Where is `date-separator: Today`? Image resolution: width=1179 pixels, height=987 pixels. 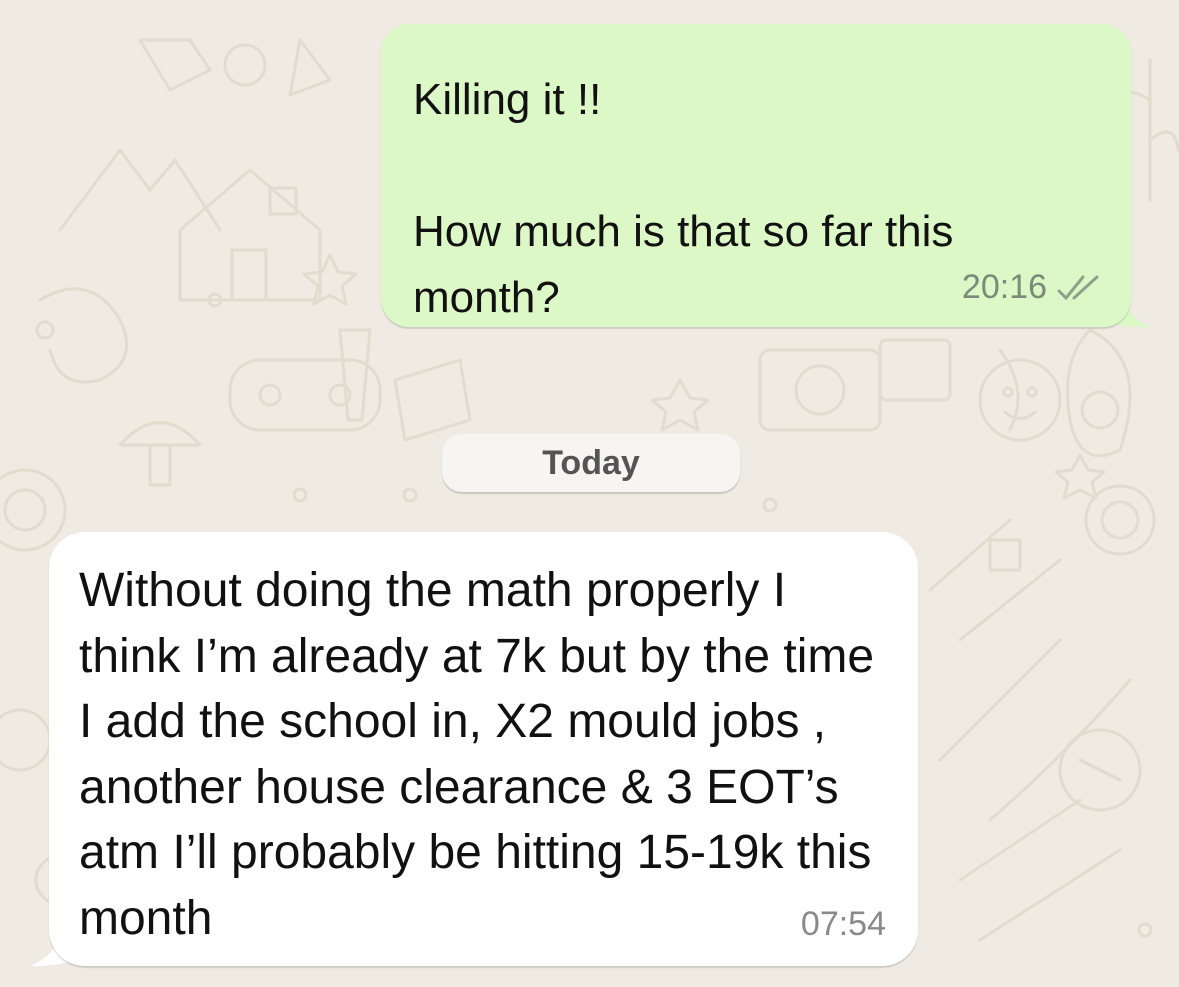 date-separator: Today is located at coordinates (591, 463).